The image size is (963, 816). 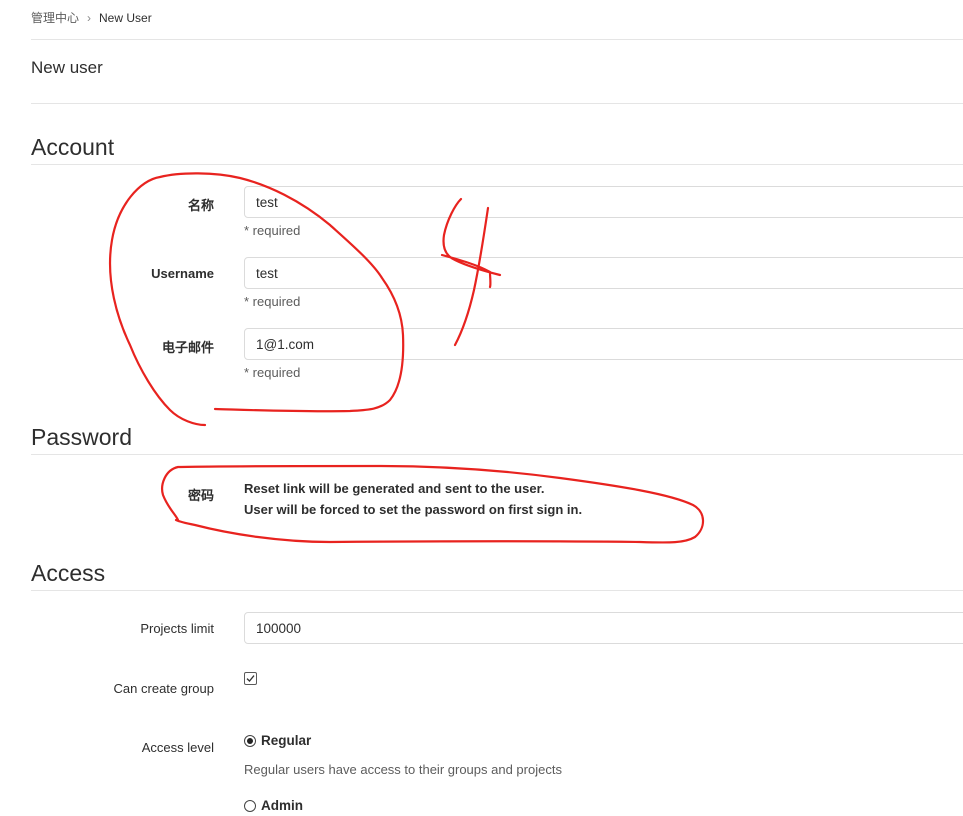 I want to click on password-label: 密码, so click(x=200, y=495).